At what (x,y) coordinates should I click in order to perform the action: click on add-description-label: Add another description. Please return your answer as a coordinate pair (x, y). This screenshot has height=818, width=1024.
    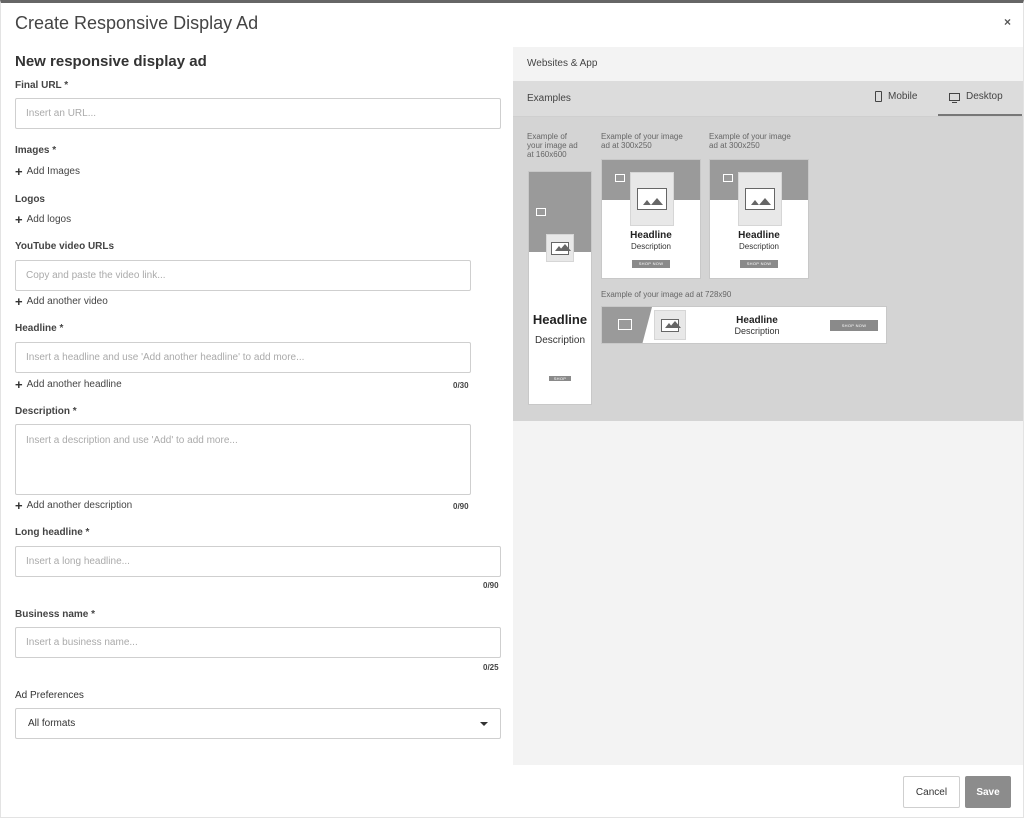
    Looking at the image, I should click on (79, 505).